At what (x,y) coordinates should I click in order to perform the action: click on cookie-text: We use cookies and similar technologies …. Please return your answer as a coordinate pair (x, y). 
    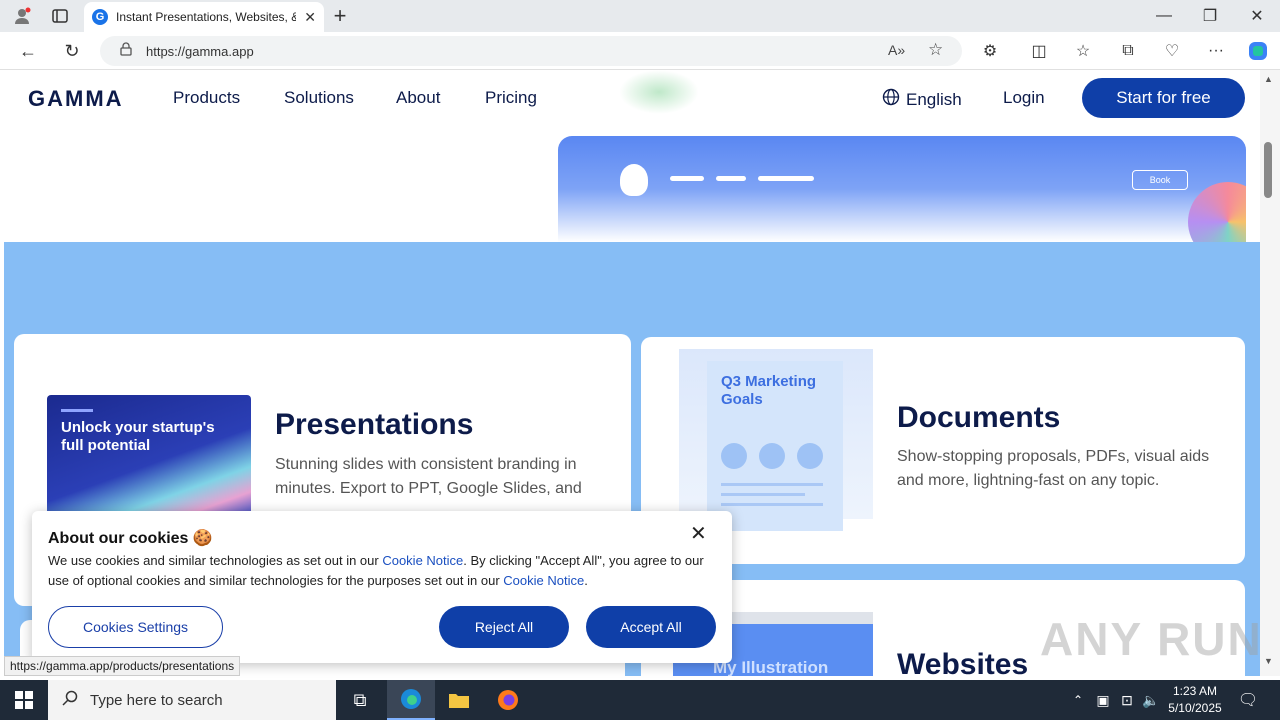
    Looking at the image, I should click on (384, 571).